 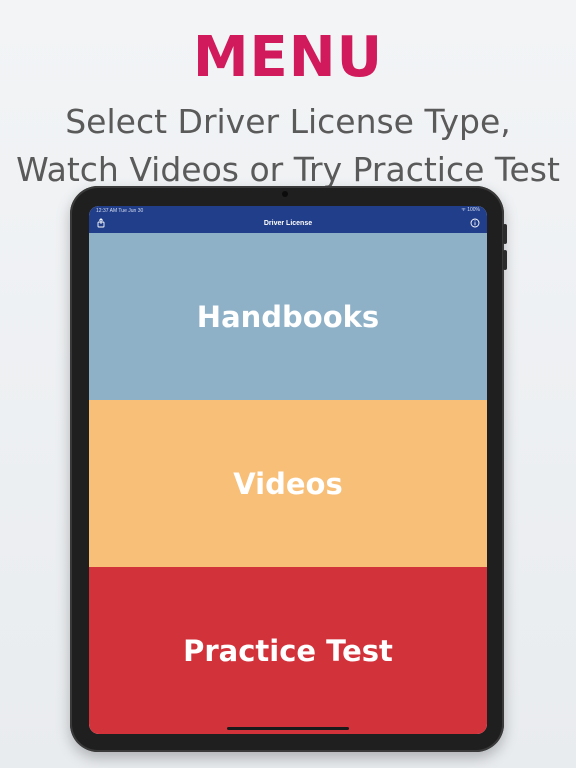 What do you see at coordinates (288, 223) in the screenshot?
I see `nav-title: Driver License` at bounding box center [288, 223].